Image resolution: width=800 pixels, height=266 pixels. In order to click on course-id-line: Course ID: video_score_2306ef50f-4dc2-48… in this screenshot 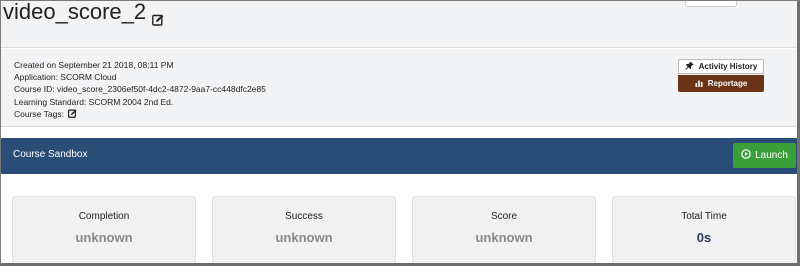, I will do `click(140, 89)`.